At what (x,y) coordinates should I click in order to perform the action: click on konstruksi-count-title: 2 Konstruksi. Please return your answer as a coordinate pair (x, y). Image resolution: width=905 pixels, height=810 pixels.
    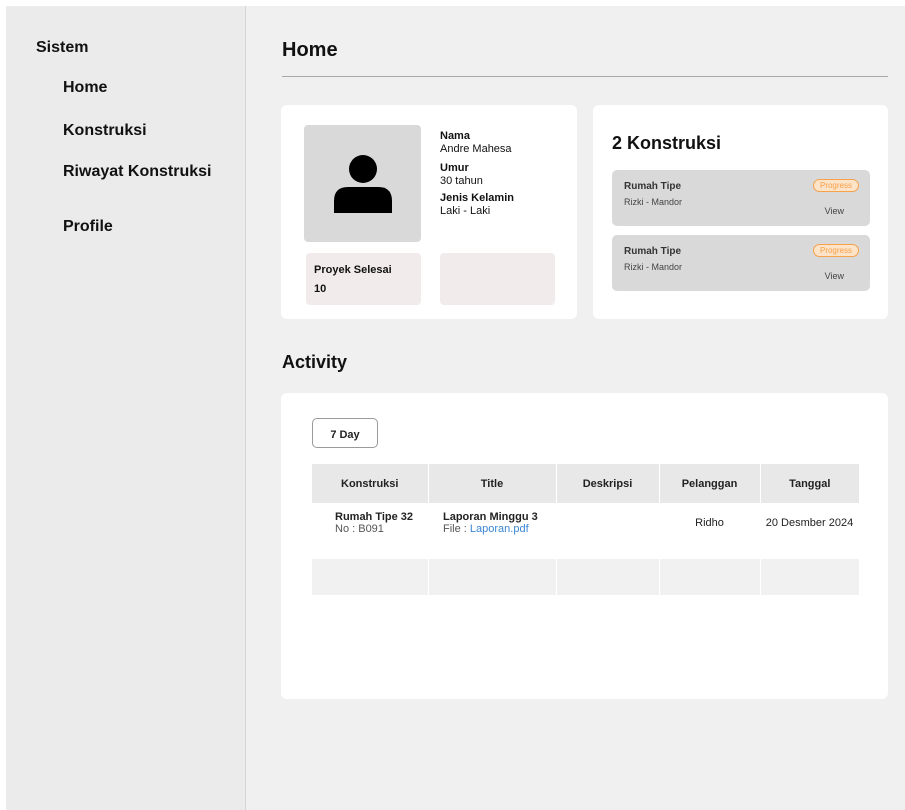
    Looking at the image, I should click on (667, 143).